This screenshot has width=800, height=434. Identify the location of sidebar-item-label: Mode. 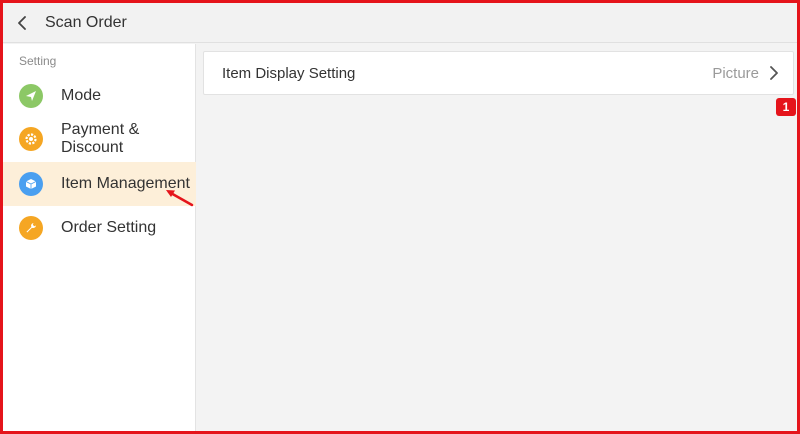
(81, 95).